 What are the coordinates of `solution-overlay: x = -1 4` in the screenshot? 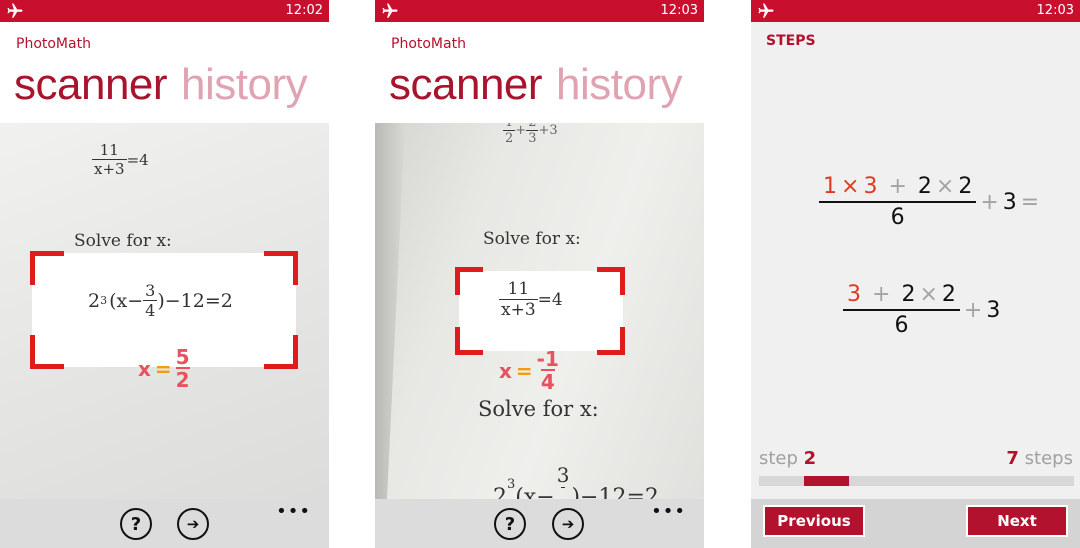 It's located at (529, 370).